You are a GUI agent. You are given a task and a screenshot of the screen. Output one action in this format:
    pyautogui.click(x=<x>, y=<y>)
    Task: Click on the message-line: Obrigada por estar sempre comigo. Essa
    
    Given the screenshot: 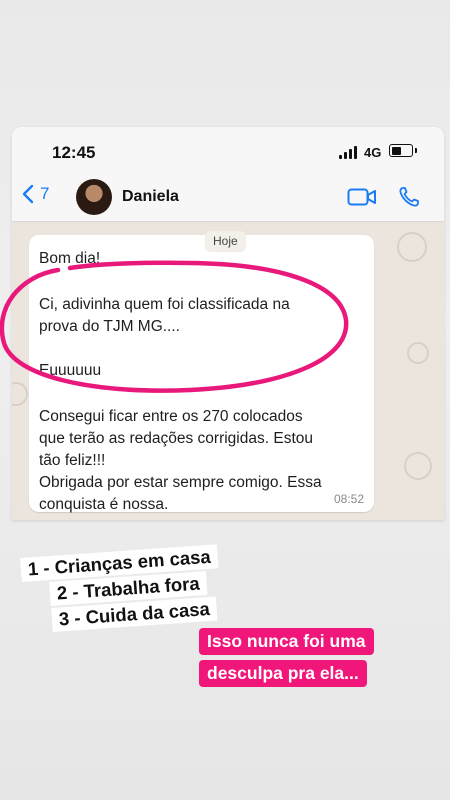 What is the action you would take?
    pyautogui.click(x=180, y=482)
    